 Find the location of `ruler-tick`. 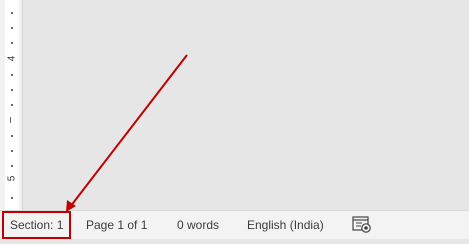

ruler-tick is located at coordinates (10, 120).